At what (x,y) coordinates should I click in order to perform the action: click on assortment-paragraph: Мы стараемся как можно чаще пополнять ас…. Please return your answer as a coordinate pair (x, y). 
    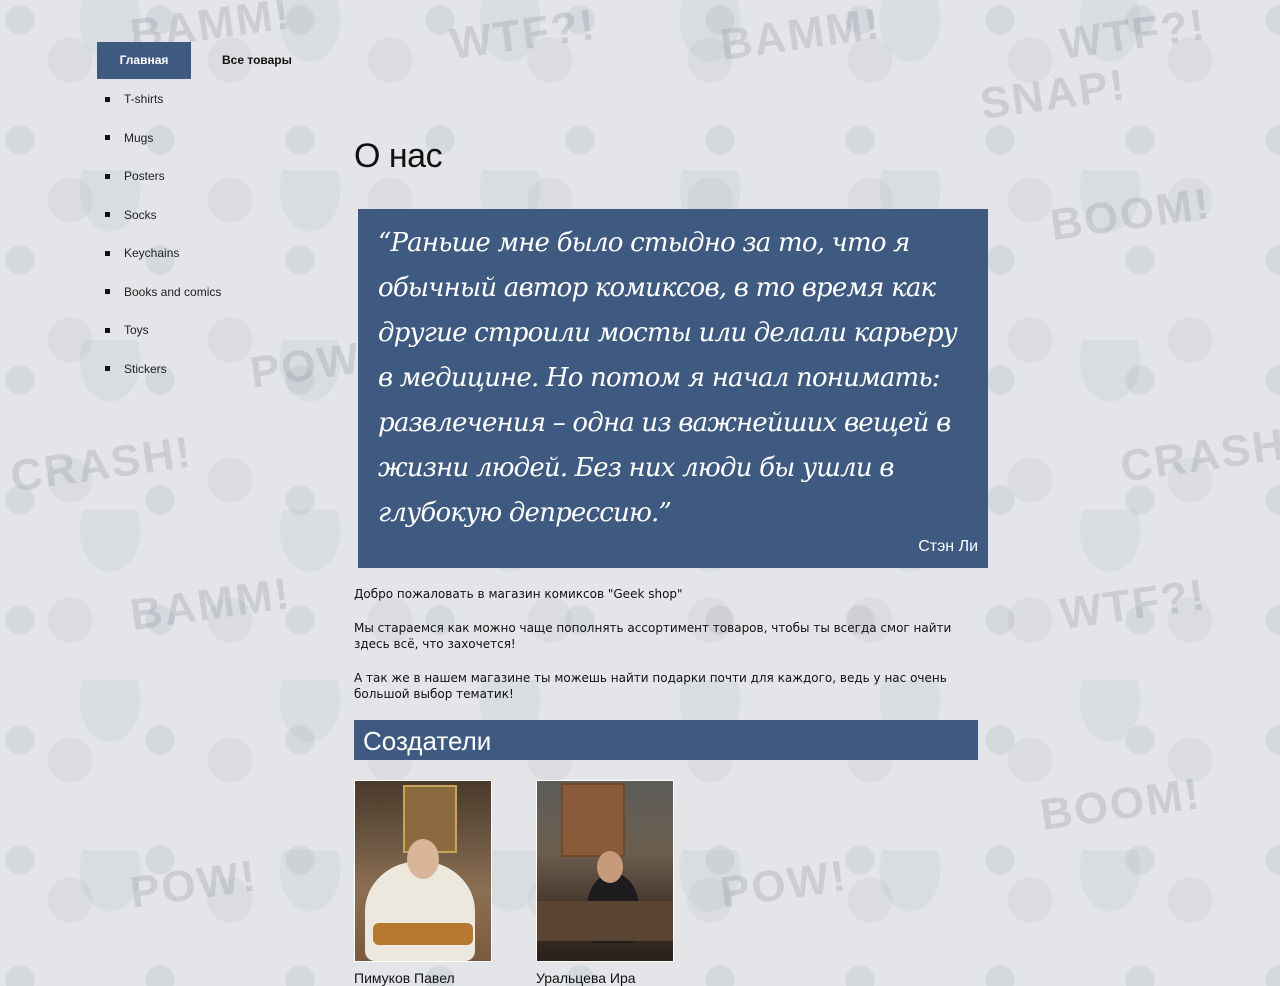
    Looking at the image, I should click on (653, 636).